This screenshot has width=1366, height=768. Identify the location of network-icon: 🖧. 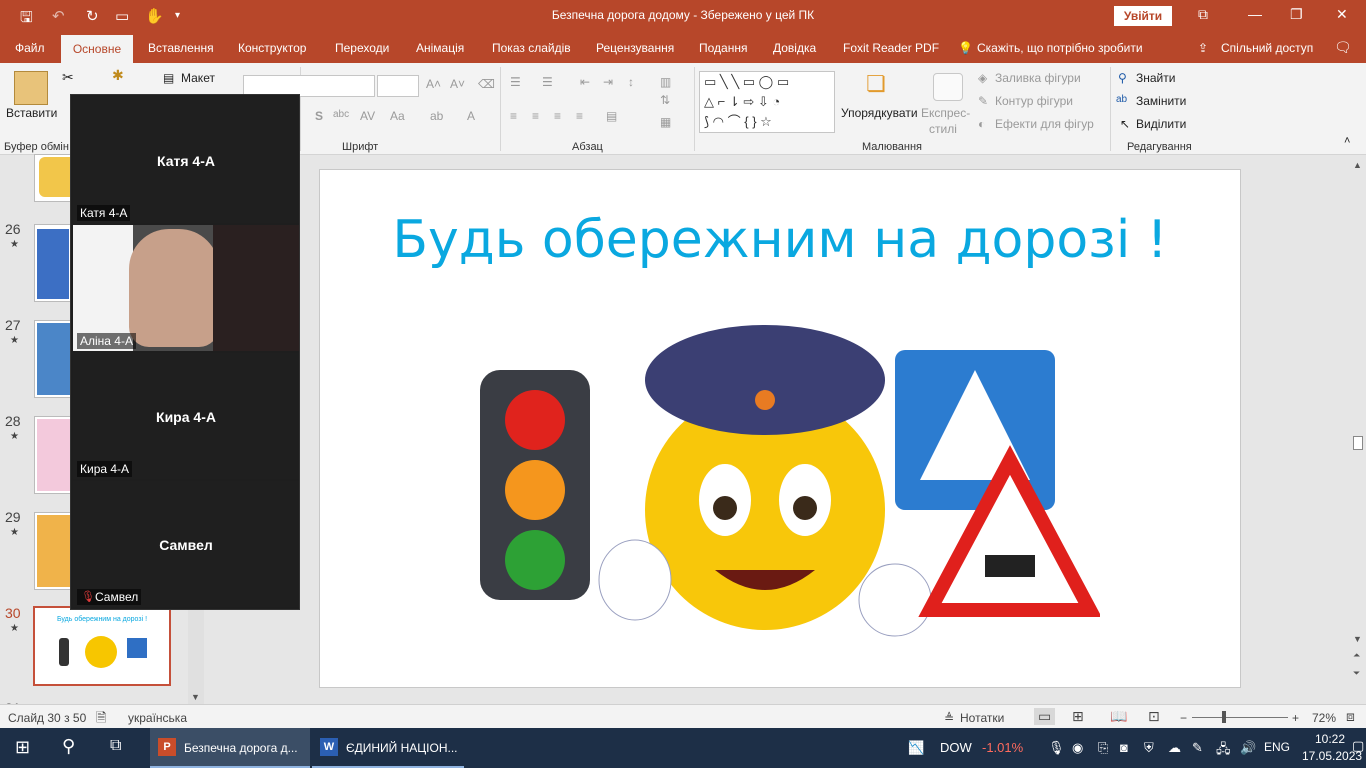
(1223, 751).